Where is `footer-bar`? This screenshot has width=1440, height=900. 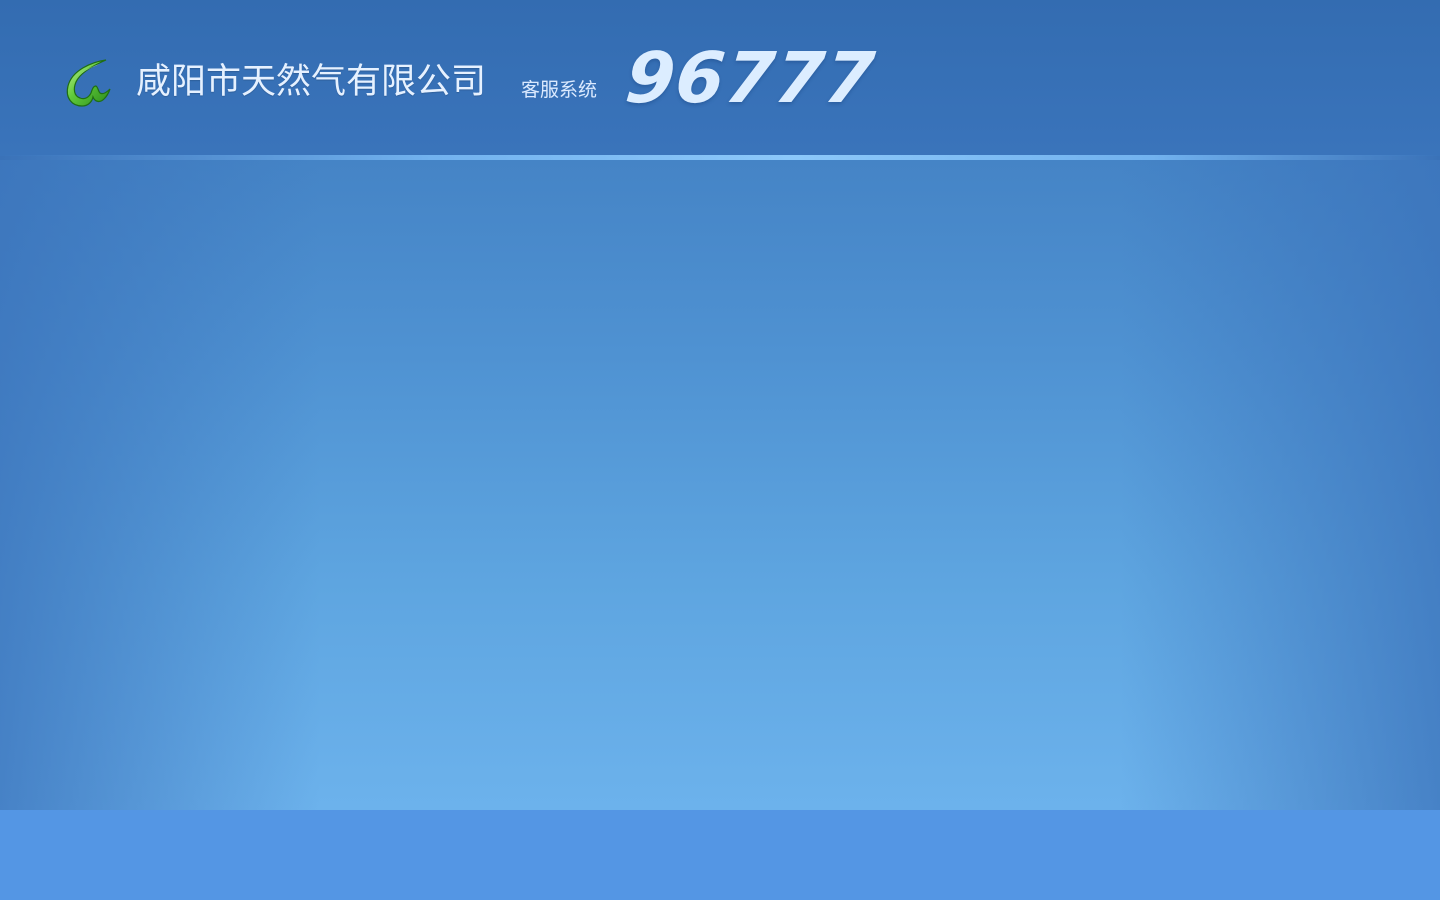 footer-bar is located at coordinates (720, 855).